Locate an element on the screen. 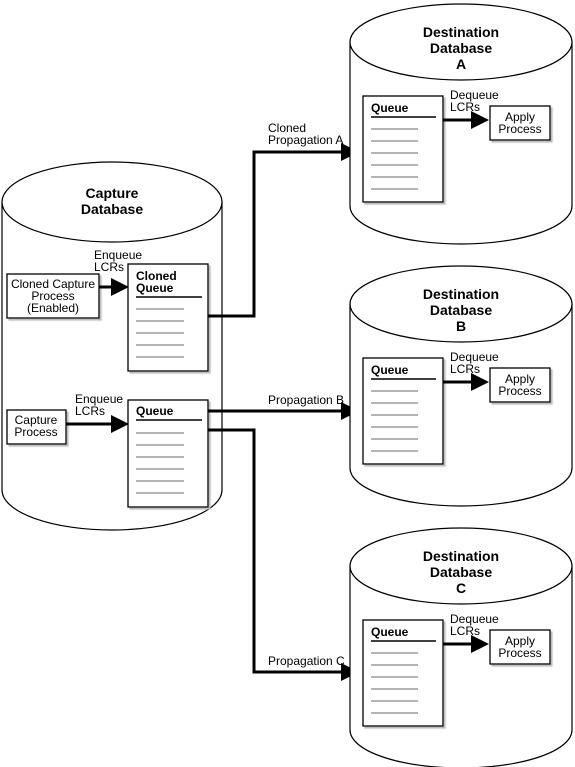 Image resolution: width=575 pixels, height=767 pixels. destination-title: C is located at coordinates (461, 588).